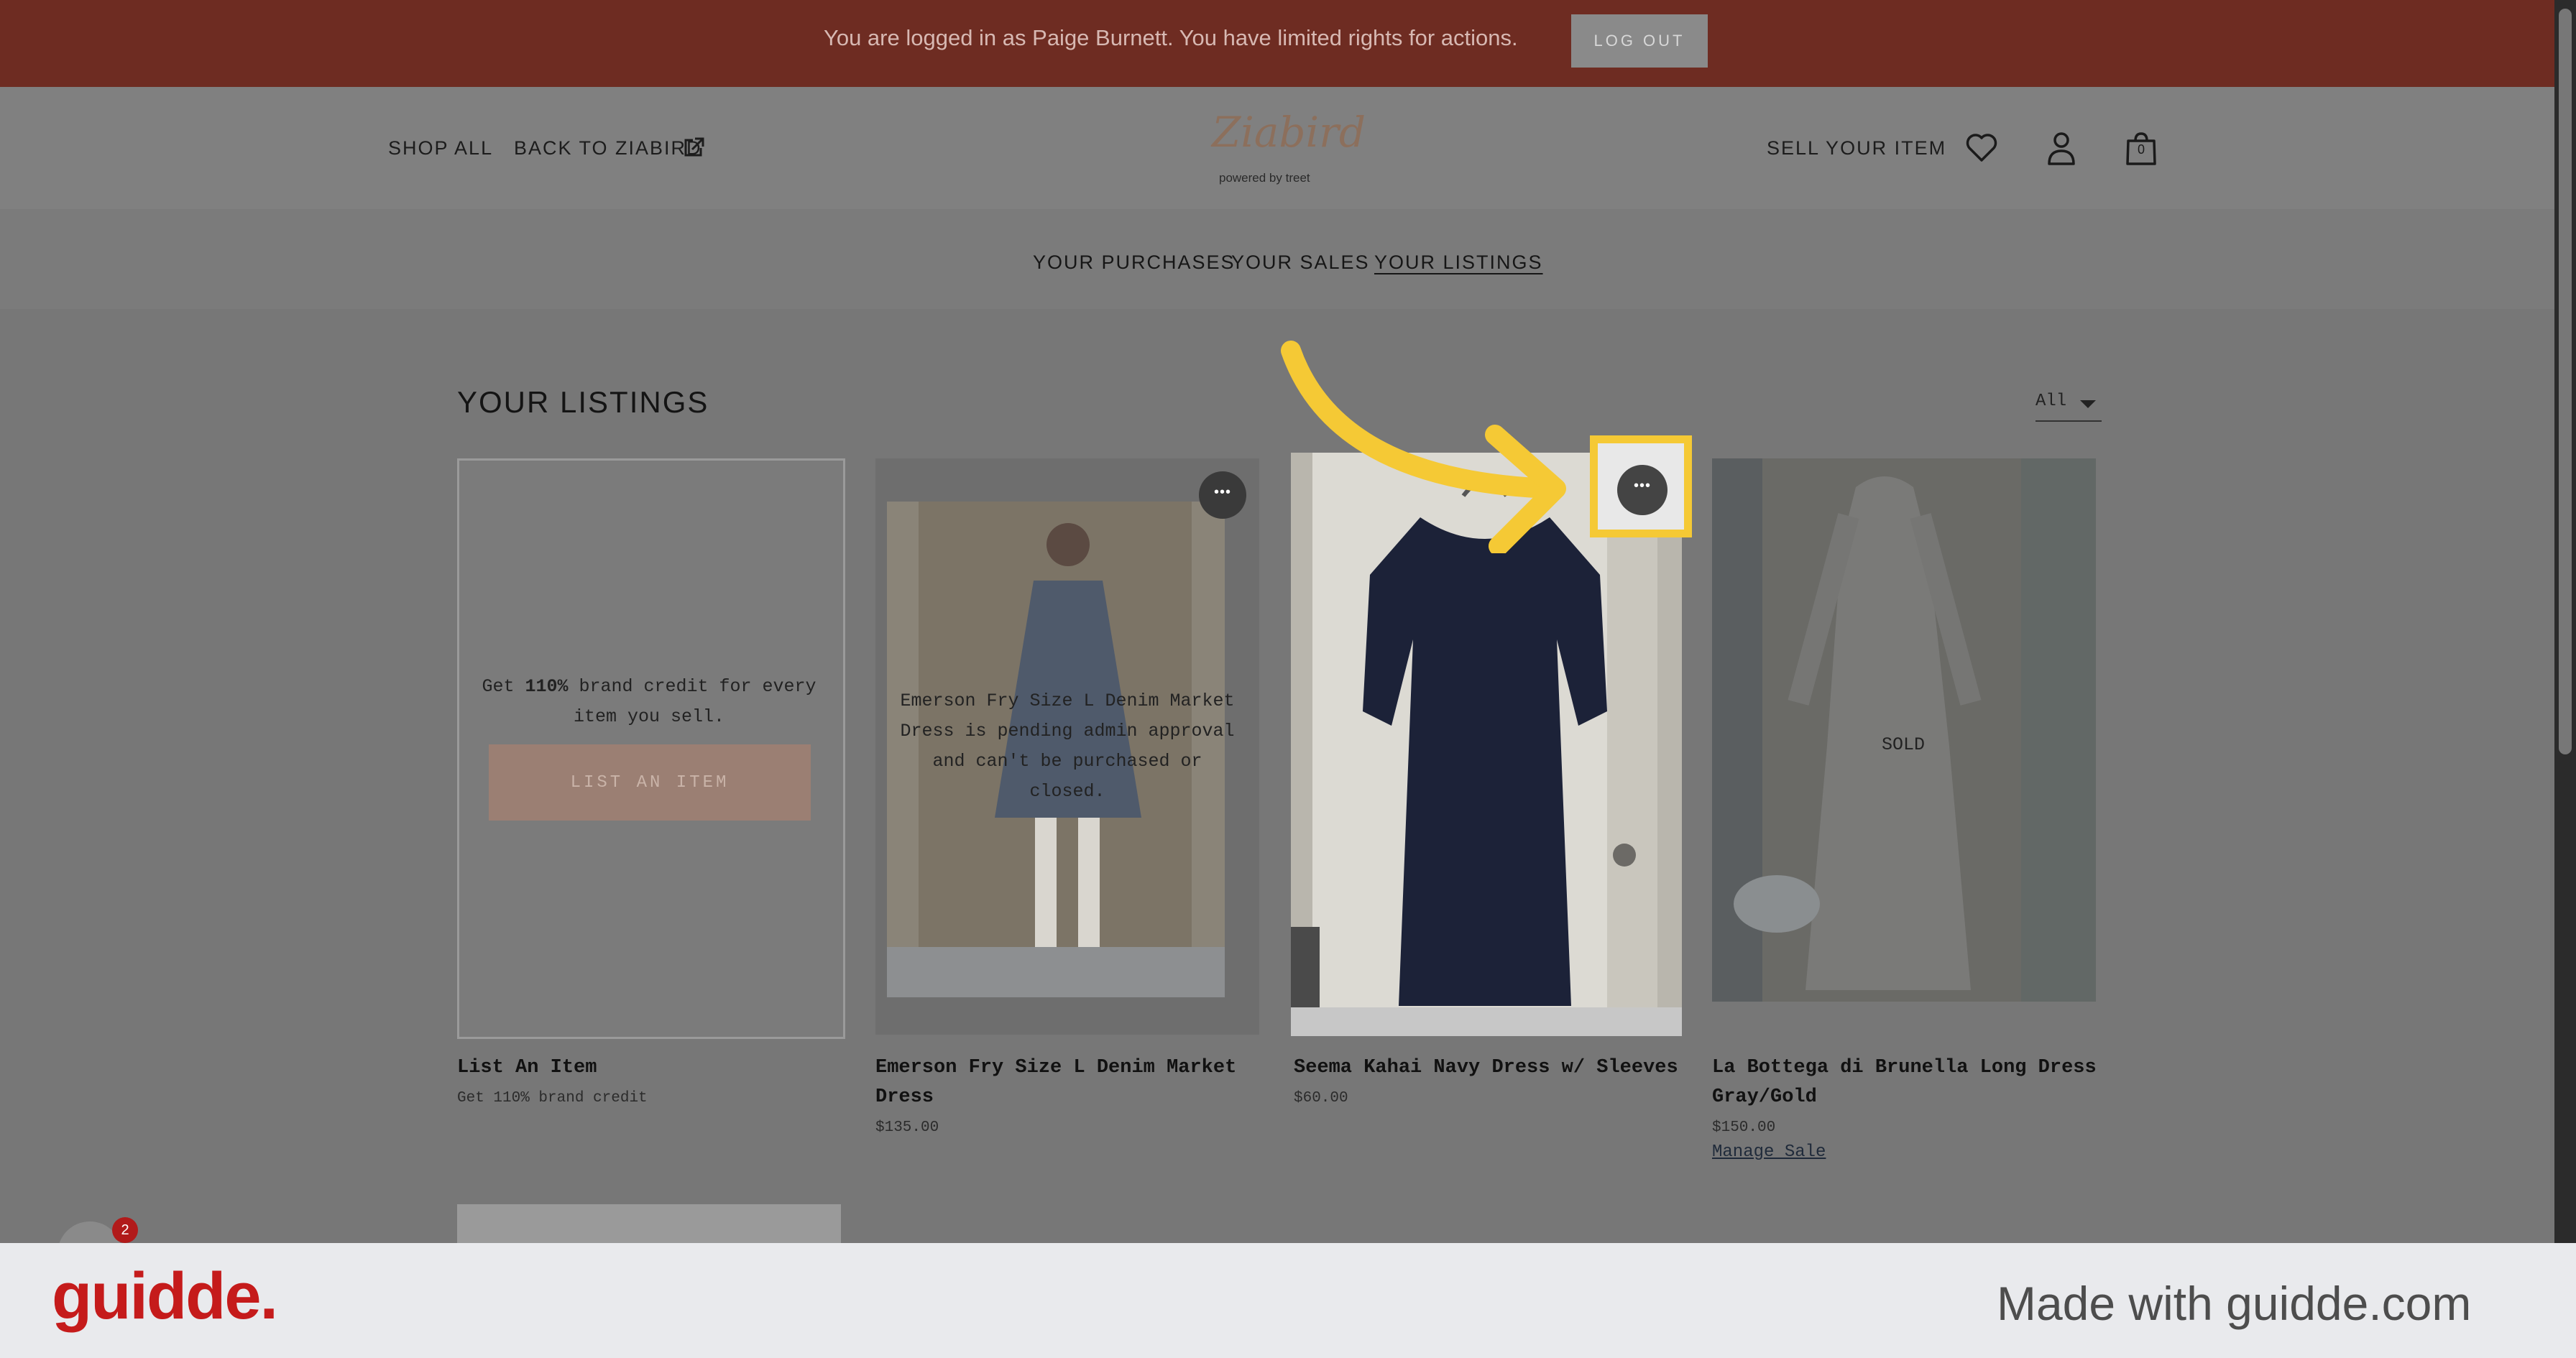 The height and width of the screenshot is (1358, 2576). I want to click on tab-your-sales: YOUR SALES, so click(1300, 262).